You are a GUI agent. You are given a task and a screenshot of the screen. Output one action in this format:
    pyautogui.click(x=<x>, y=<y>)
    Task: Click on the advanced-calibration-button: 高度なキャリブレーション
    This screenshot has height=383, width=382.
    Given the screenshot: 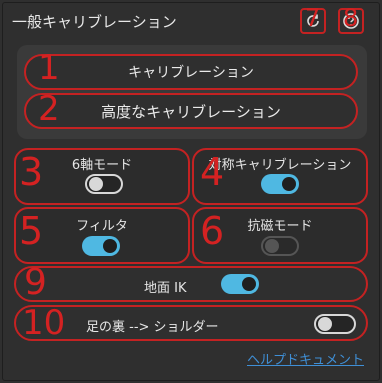 What is the action you would take?
    pyautogui.click(x=191, y=111)
    